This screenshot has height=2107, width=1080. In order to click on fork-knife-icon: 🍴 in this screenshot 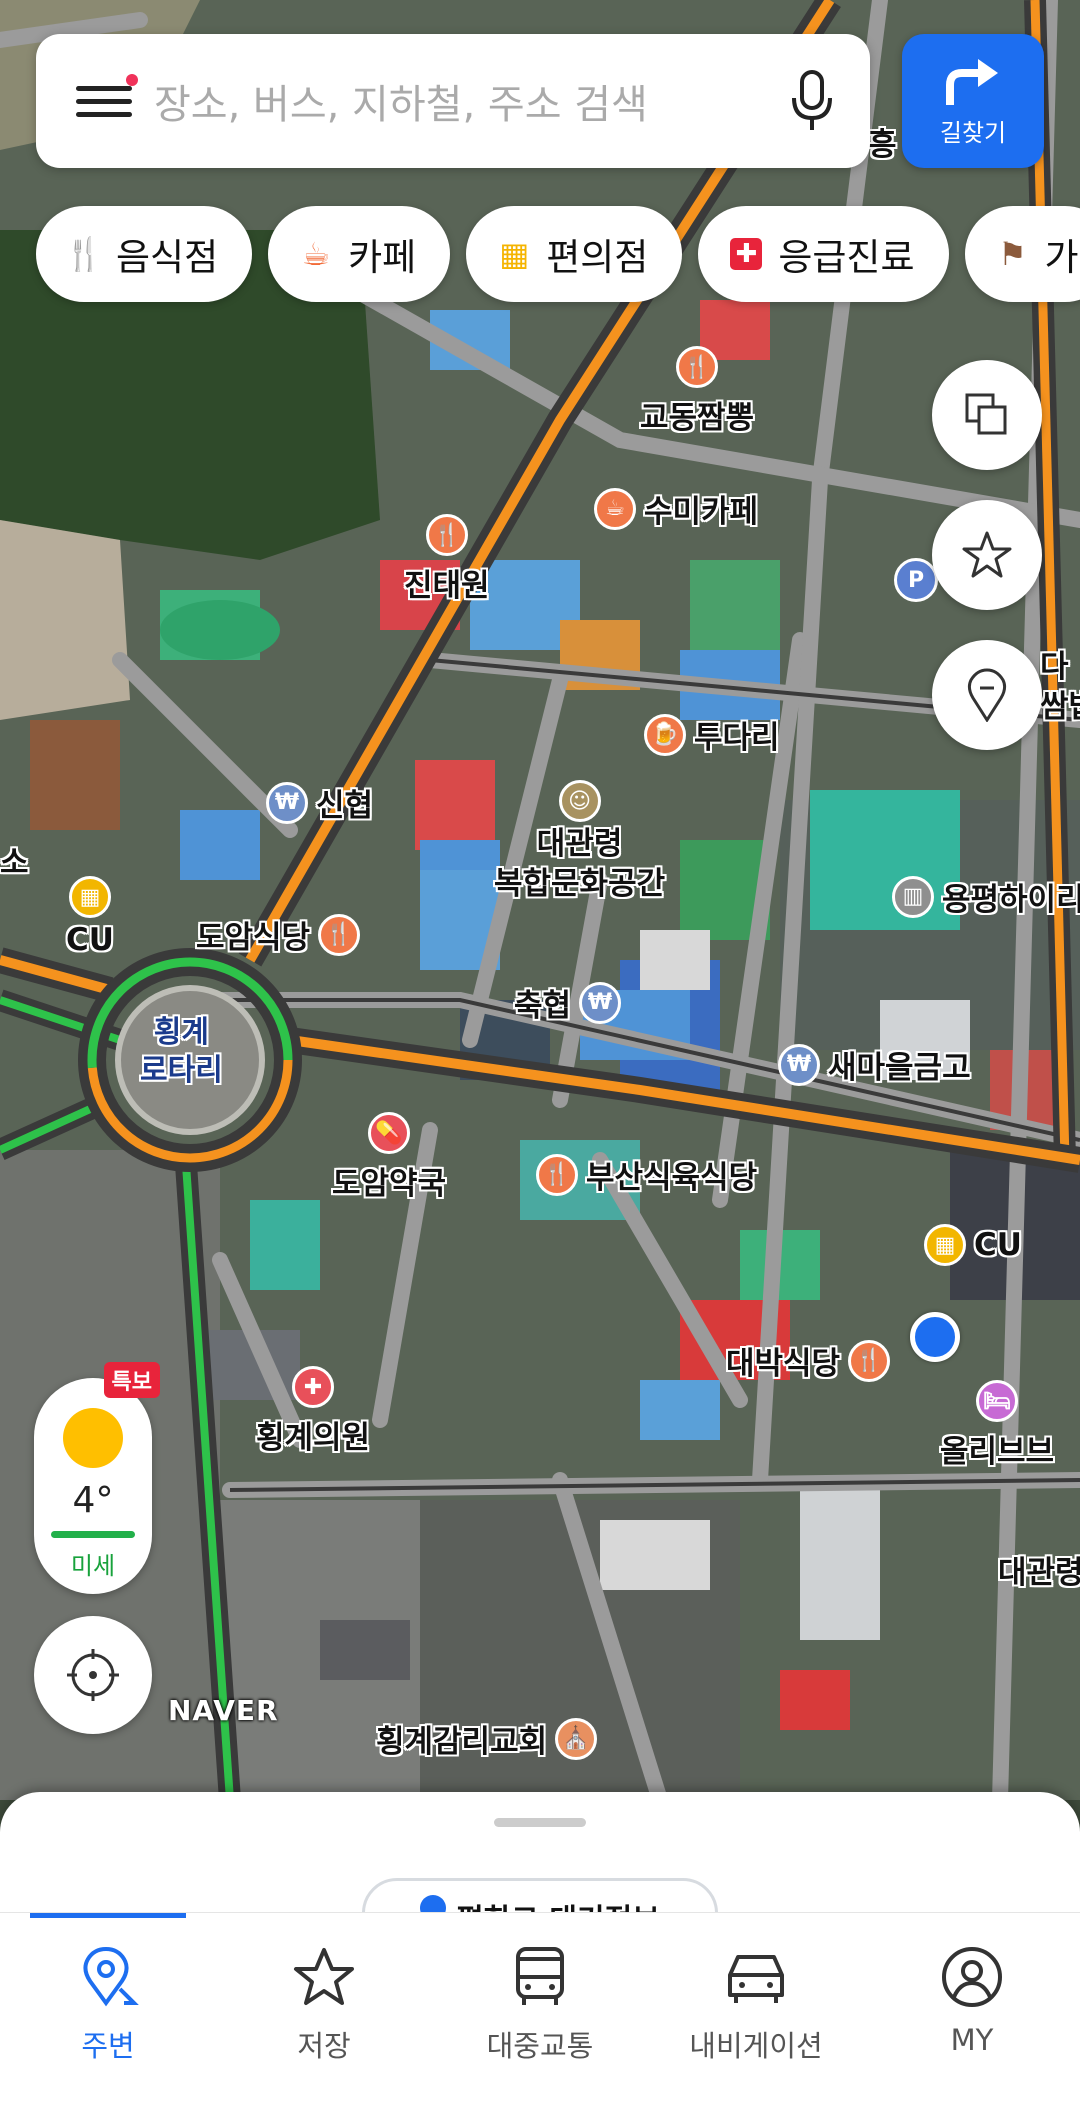, I will do `click(84, 254)`.